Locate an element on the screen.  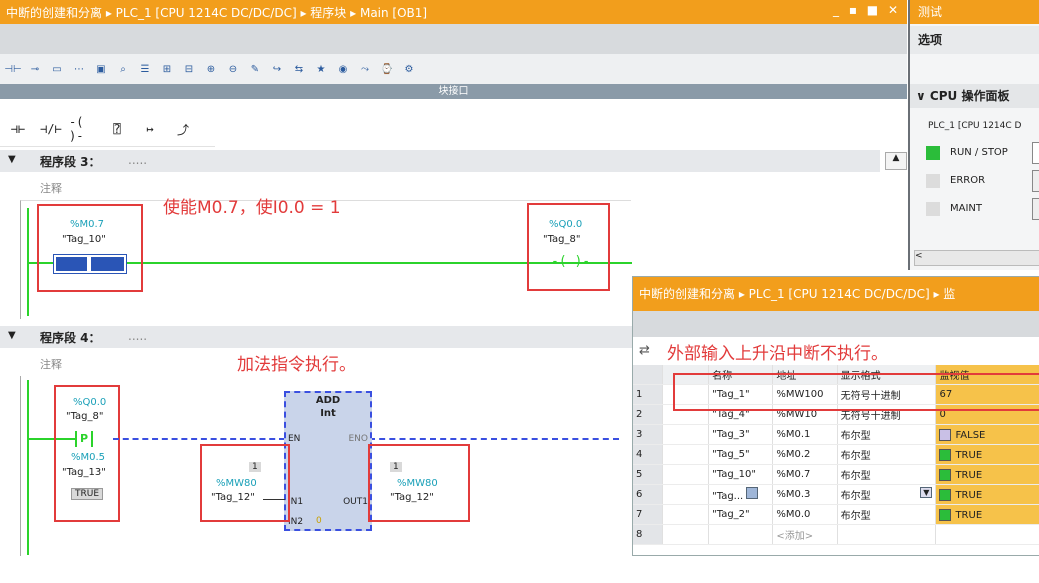
run-button is located at coordinates (1035, 153).